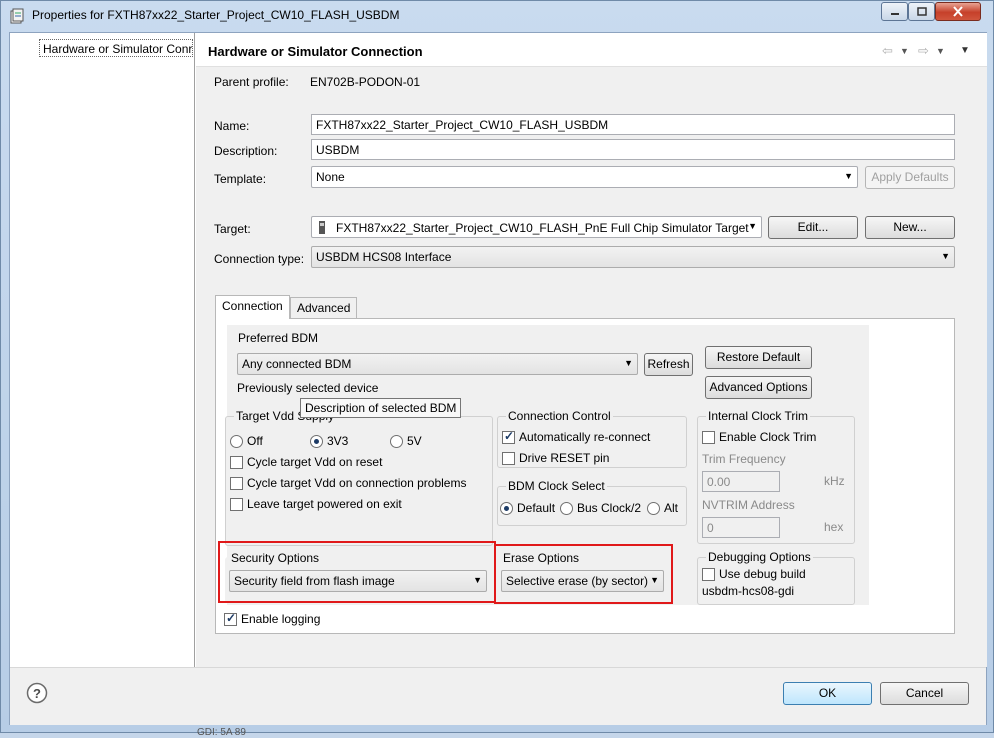 The height and width of the screenshot is (738, 994). I want to click on cancel-button: Cancel, so click(924, 693).